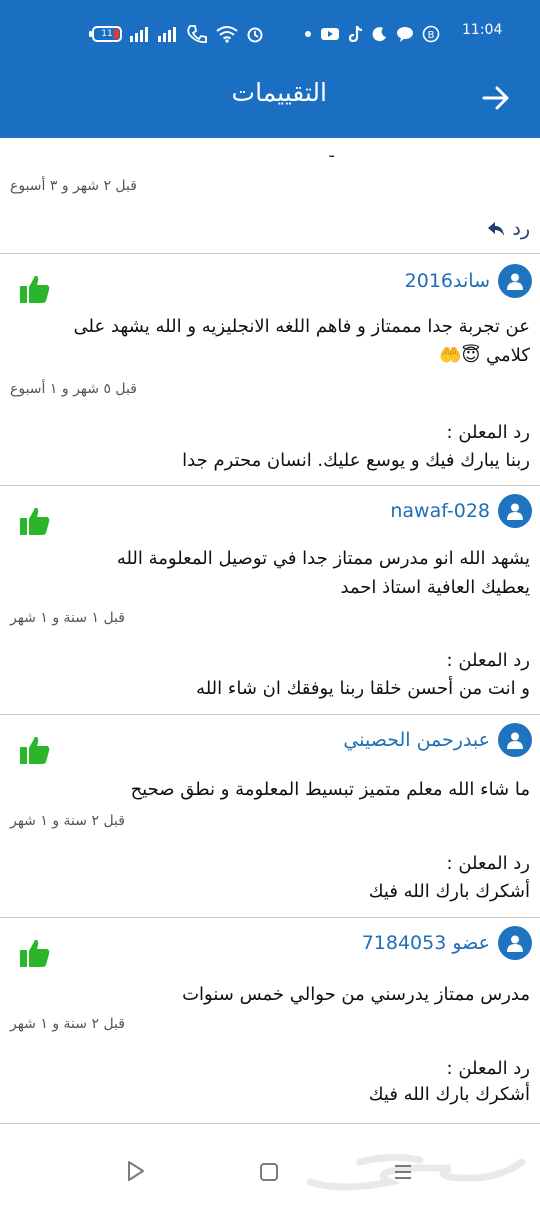  I want to click on comment-fragment: ـ, so click(331, 151).